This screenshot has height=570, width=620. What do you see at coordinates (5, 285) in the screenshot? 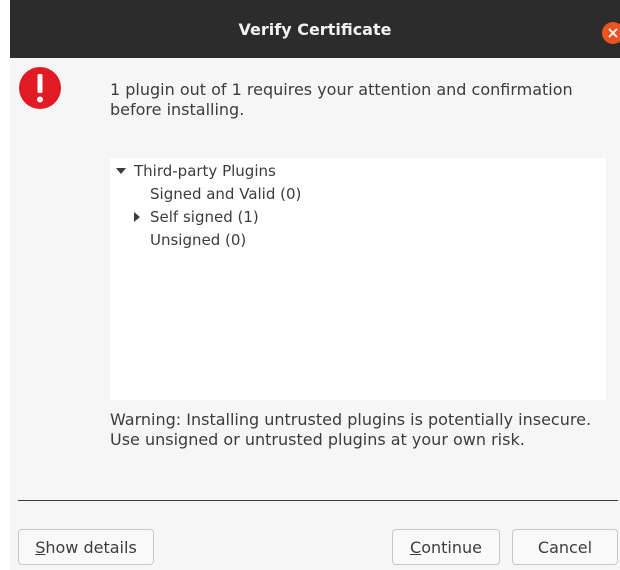
I see `background-strip` at bounding box center [5, 285].